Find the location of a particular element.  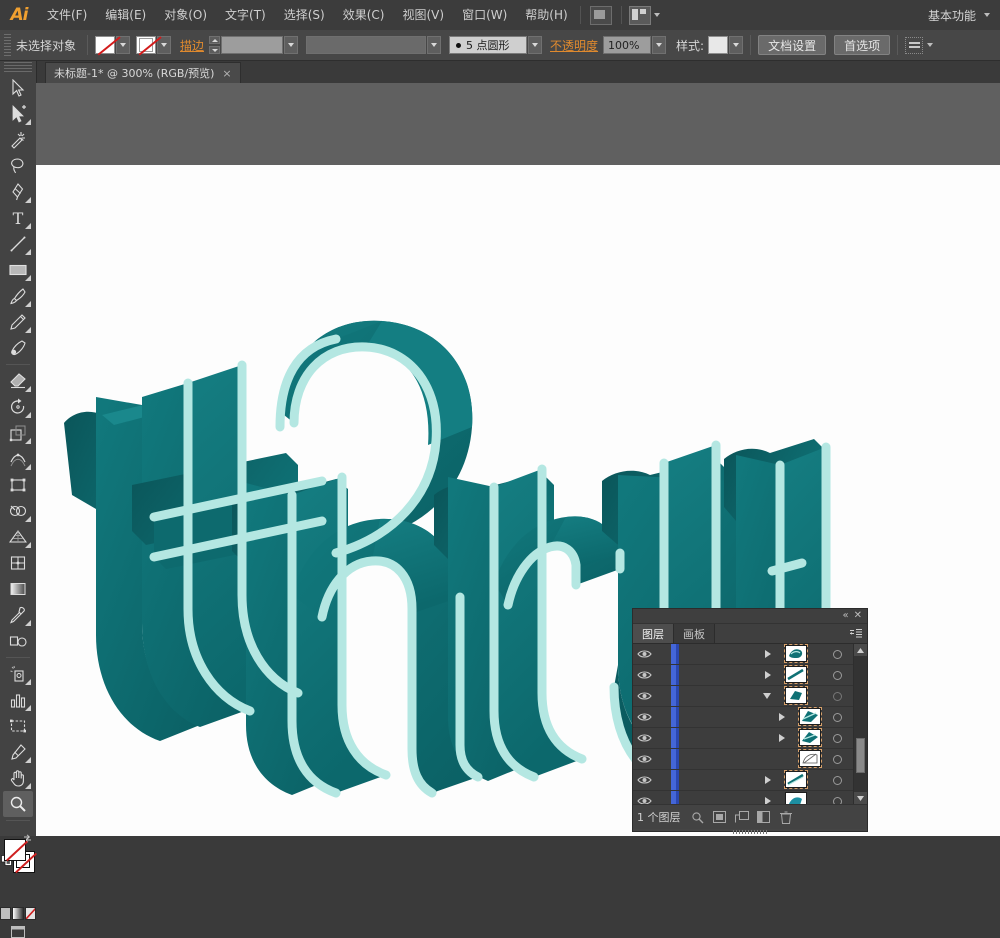

menu-file: 文件(F) is located at coordinates (67, 15).